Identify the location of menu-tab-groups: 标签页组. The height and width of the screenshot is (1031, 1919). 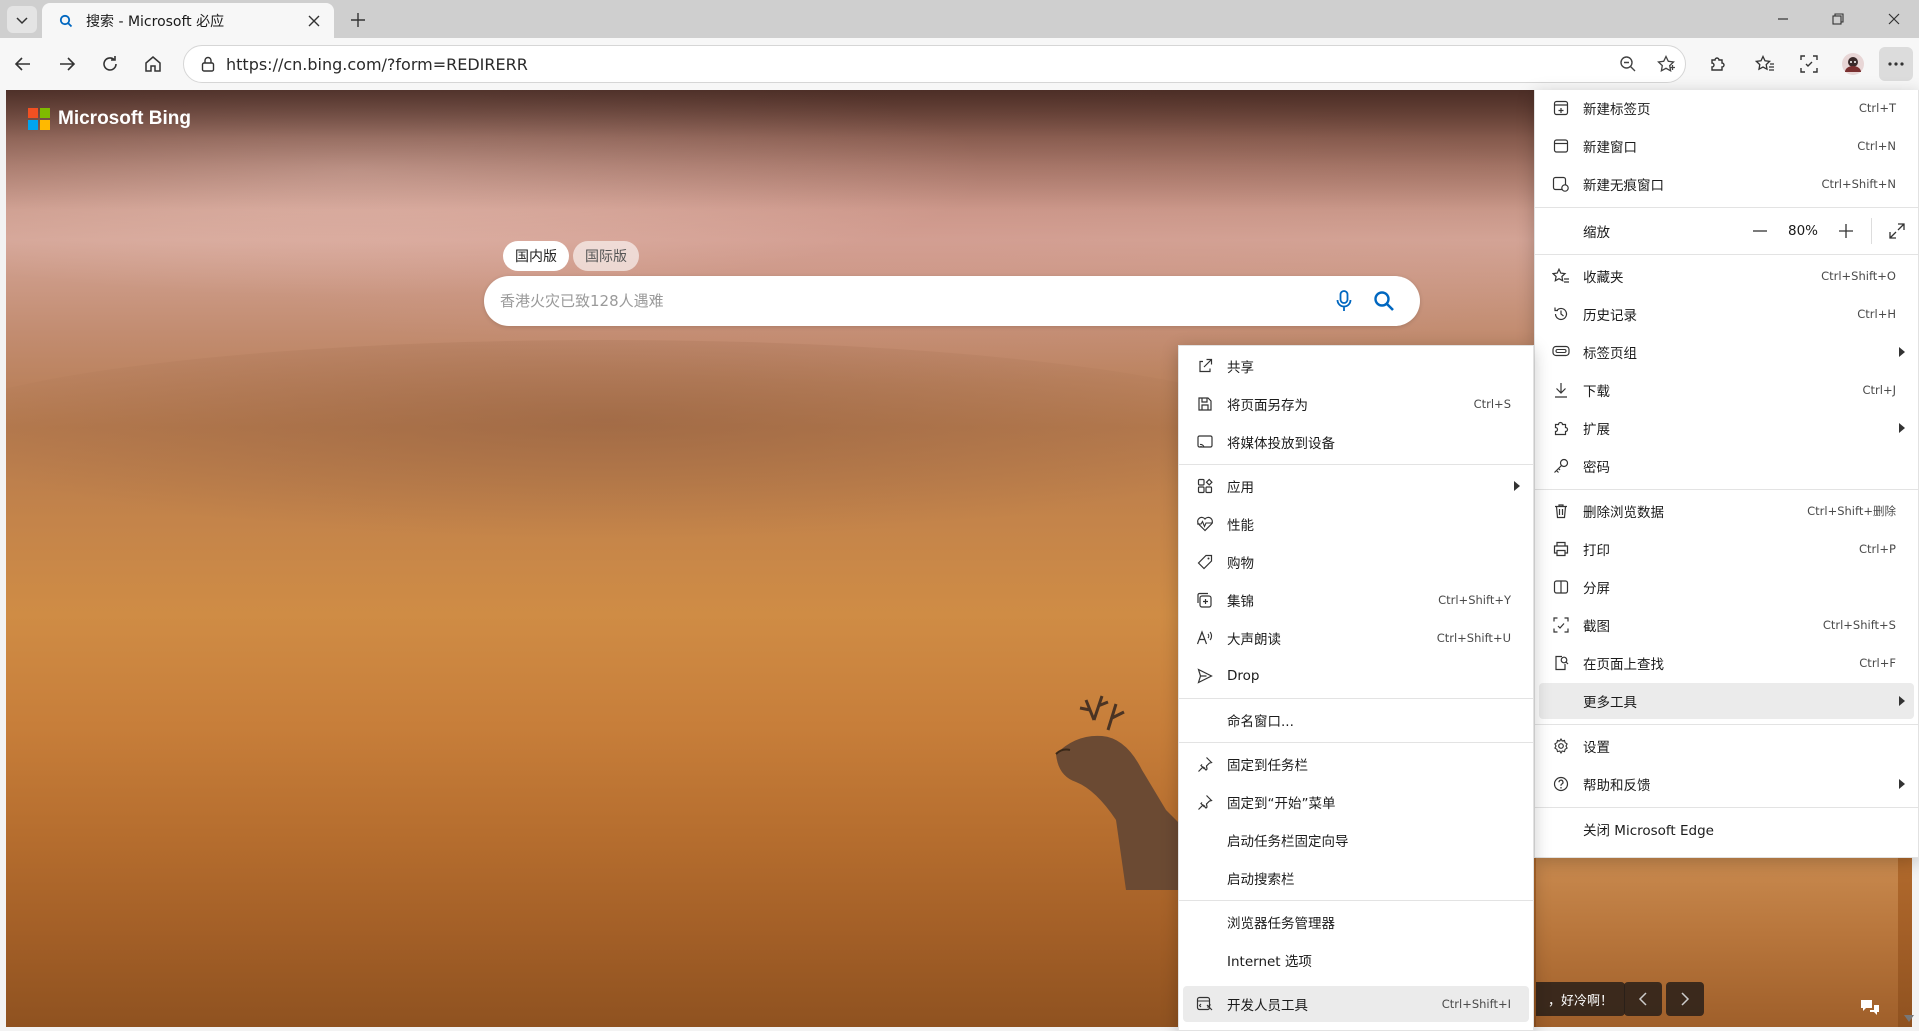
(1726, 352).